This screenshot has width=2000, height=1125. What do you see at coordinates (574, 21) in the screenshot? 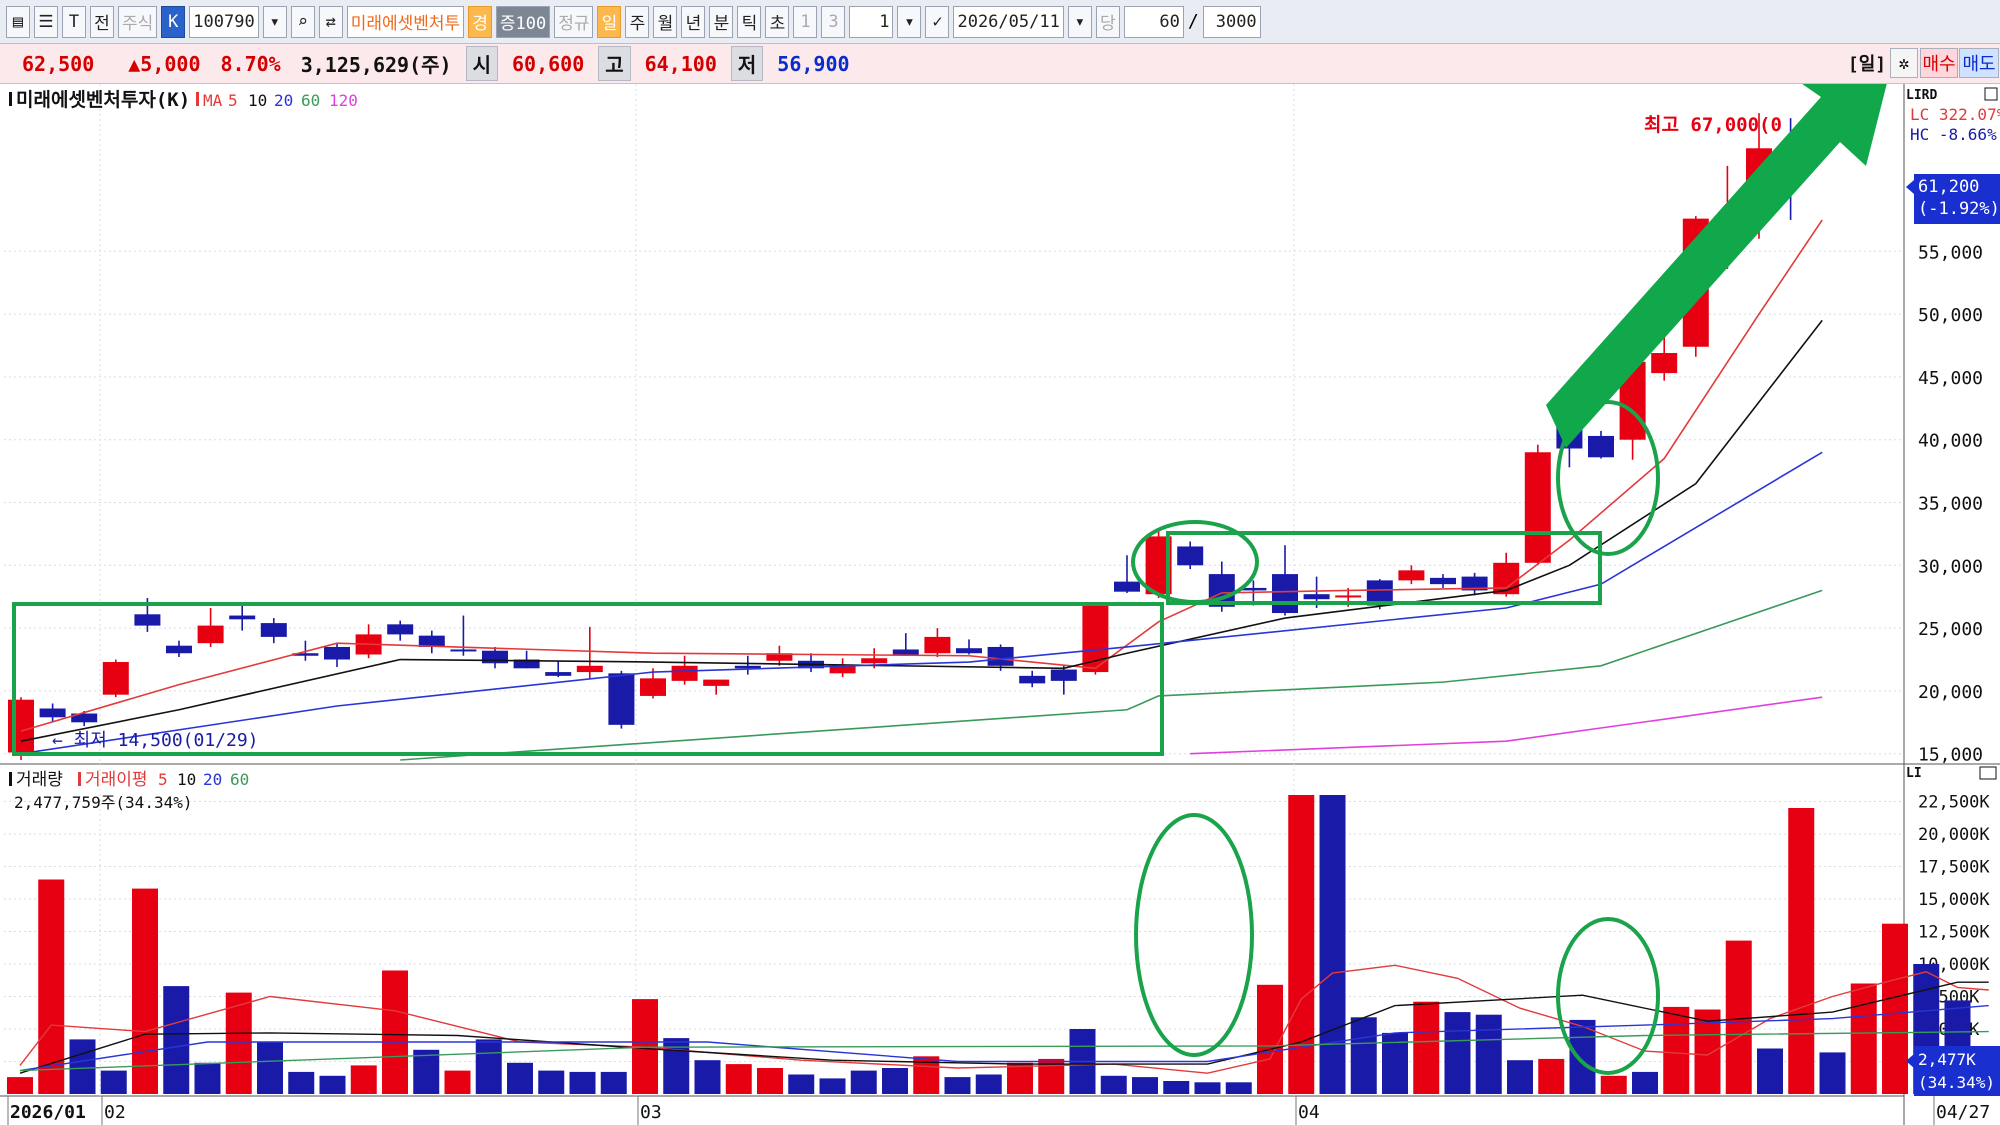
I see `session-button: 정규` at bounding box center [574, 21].